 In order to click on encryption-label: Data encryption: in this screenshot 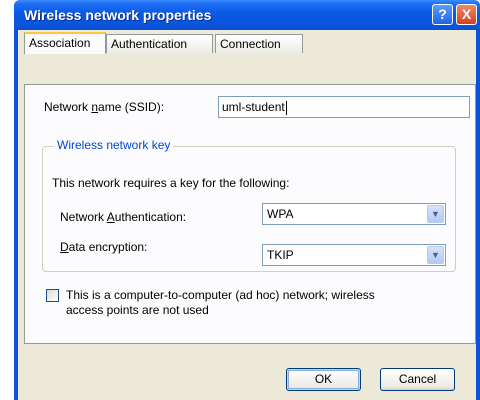, I will do `click(104, 247)`.